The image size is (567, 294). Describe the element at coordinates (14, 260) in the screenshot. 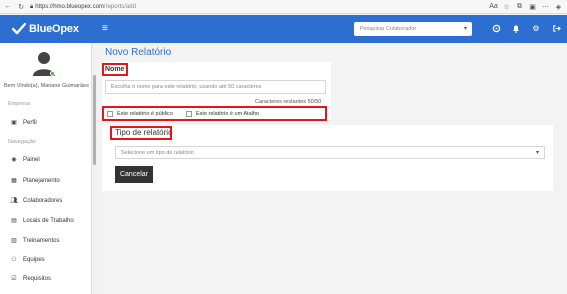

I see `team-icon: ⚇` at that location.